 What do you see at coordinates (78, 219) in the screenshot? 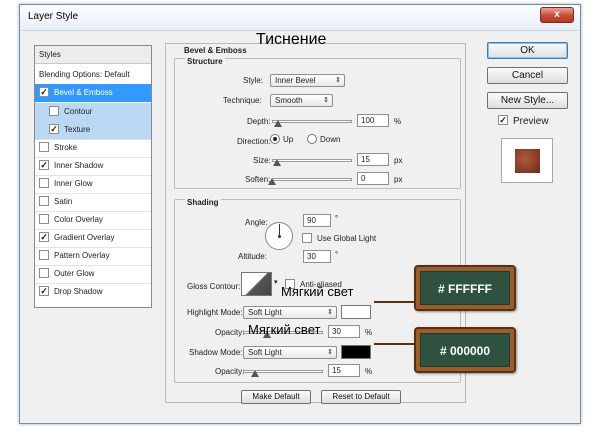
I see `sidebar-item-label: Color Overlay` at bounding box center [78, 219].